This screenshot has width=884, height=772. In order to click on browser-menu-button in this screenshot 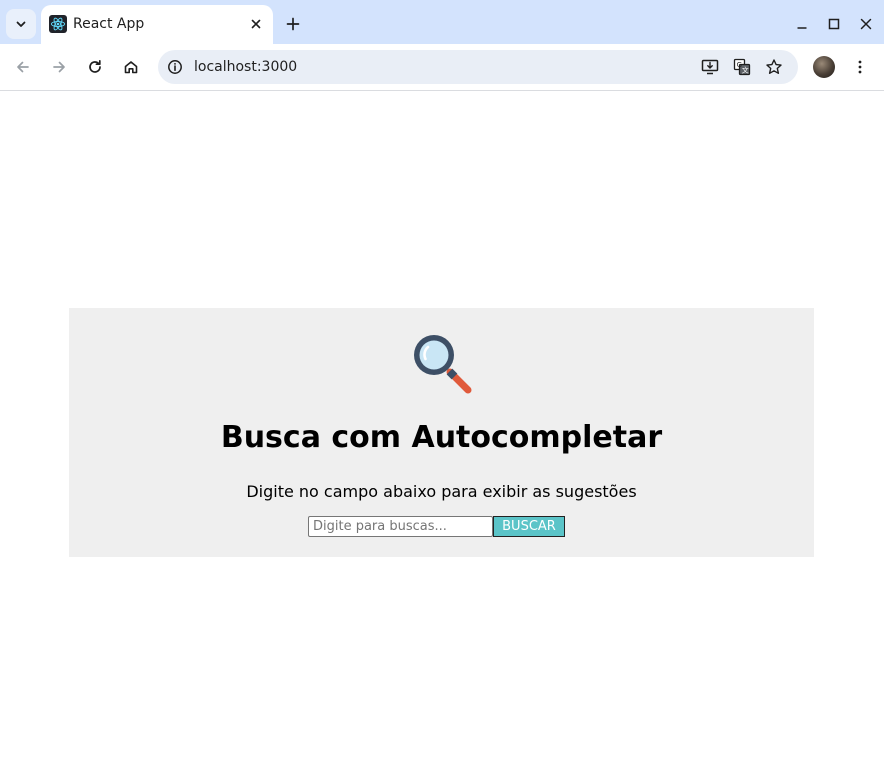, I will do `click(860, 67)`.